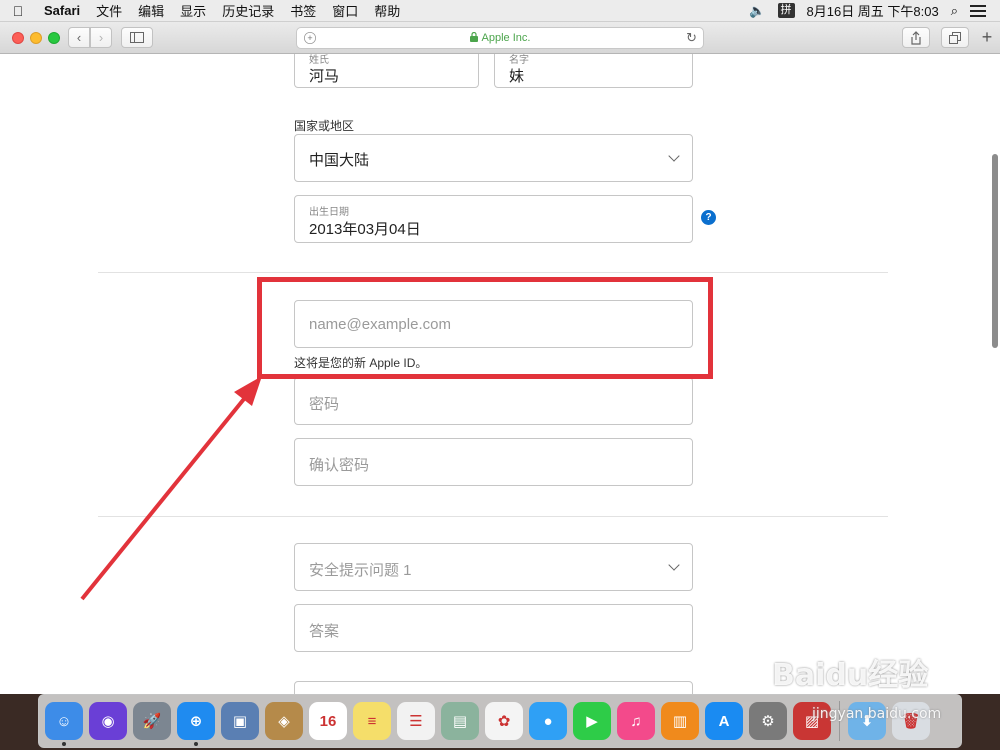  Describe the element at coordinates (193, 10) in the screenshot. I see `menu-view: 显示` at that location.